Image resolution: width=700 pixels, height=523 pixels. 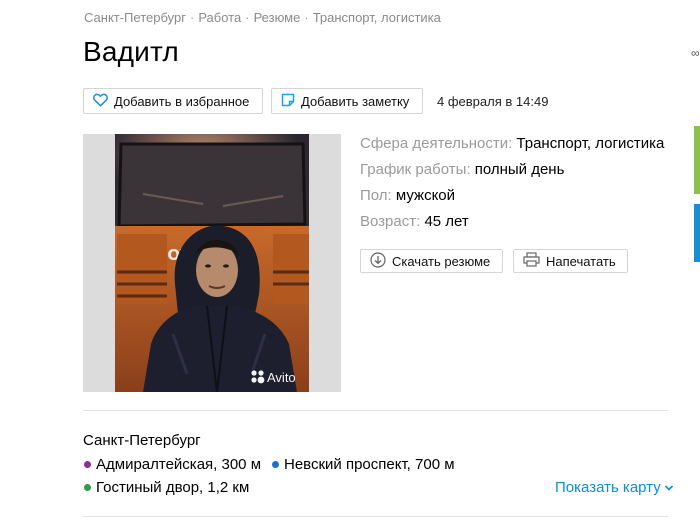 I want to click on metro-station-label: Невский проспект, 700 м, so click(x=369, y=464).